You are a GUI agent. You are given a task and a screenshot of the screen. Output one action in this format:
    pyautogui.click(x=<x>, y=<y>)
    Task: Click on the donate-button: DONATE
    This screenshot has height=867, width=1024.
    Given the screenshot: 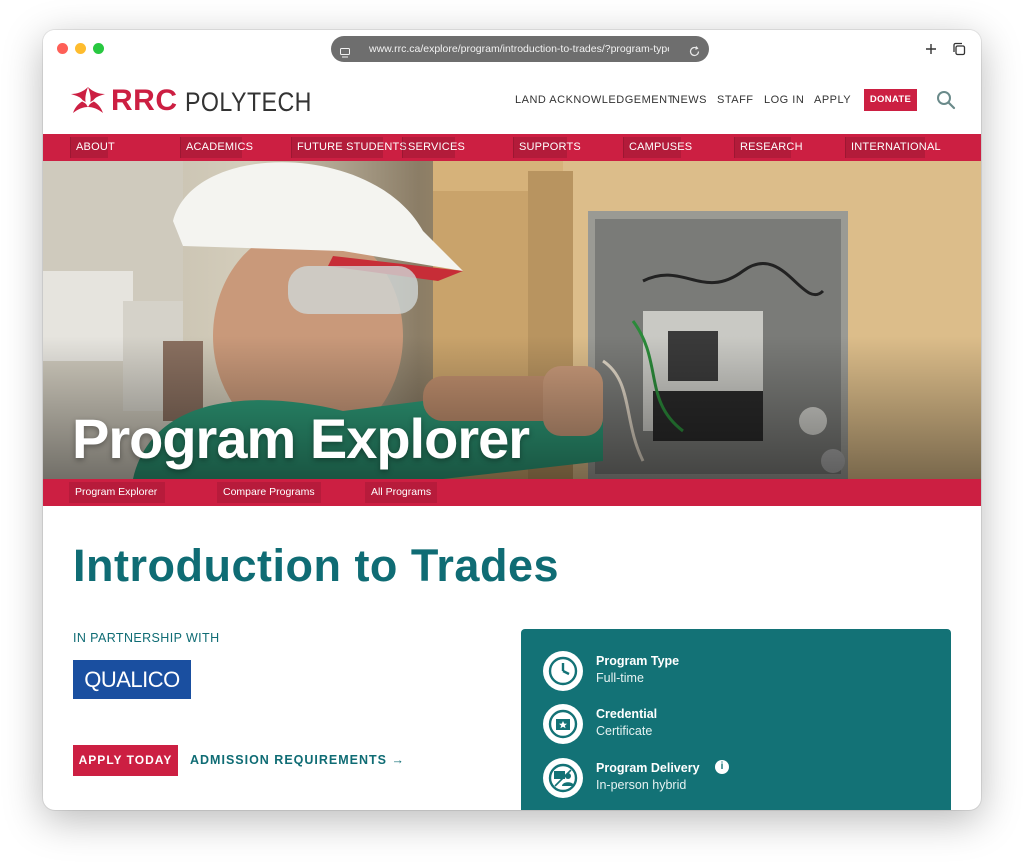 What is the action you would take?
    pyautogui.click(x=890, y=100)
    